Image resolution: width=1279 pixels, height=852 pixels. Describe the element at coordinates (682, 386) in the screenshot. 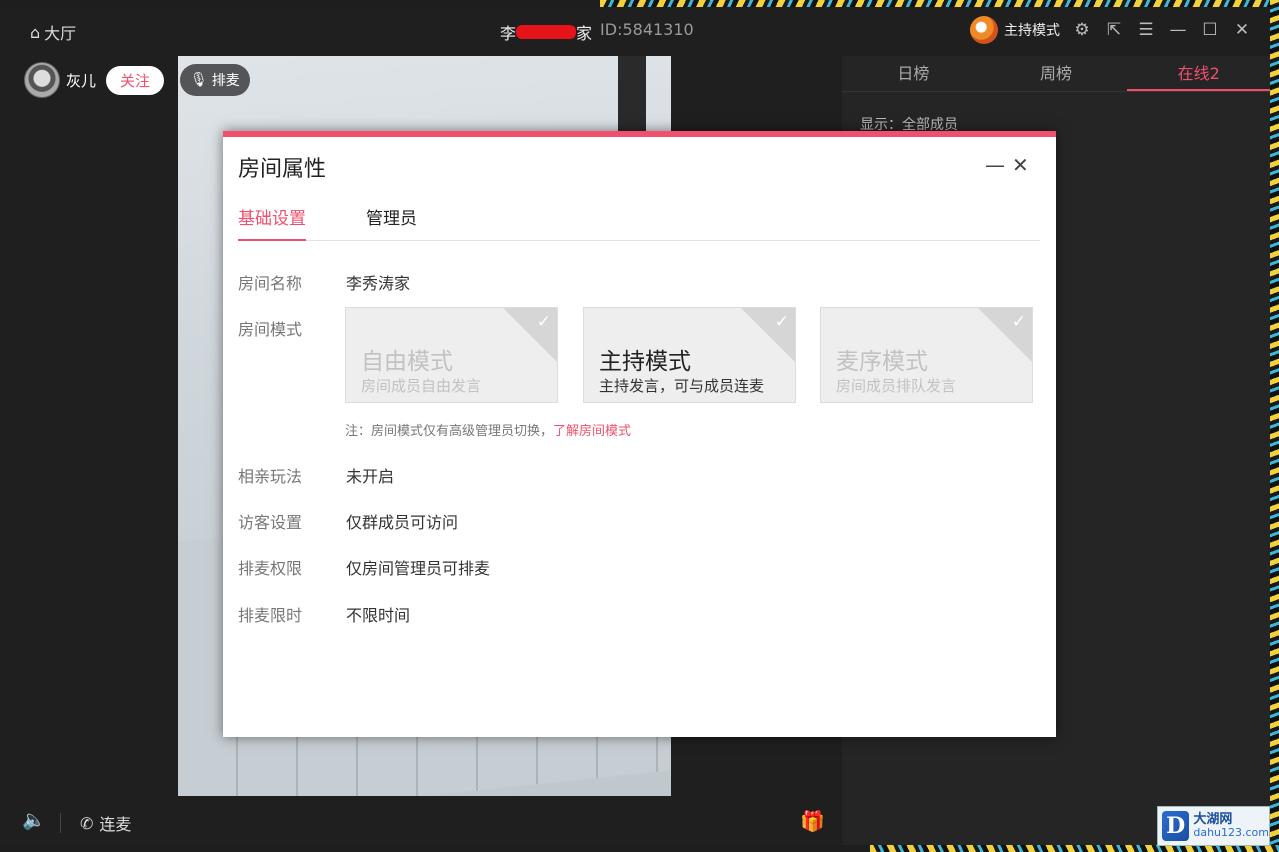

I see `mode-desc: 主持发言，可与成员连麦` at that location.